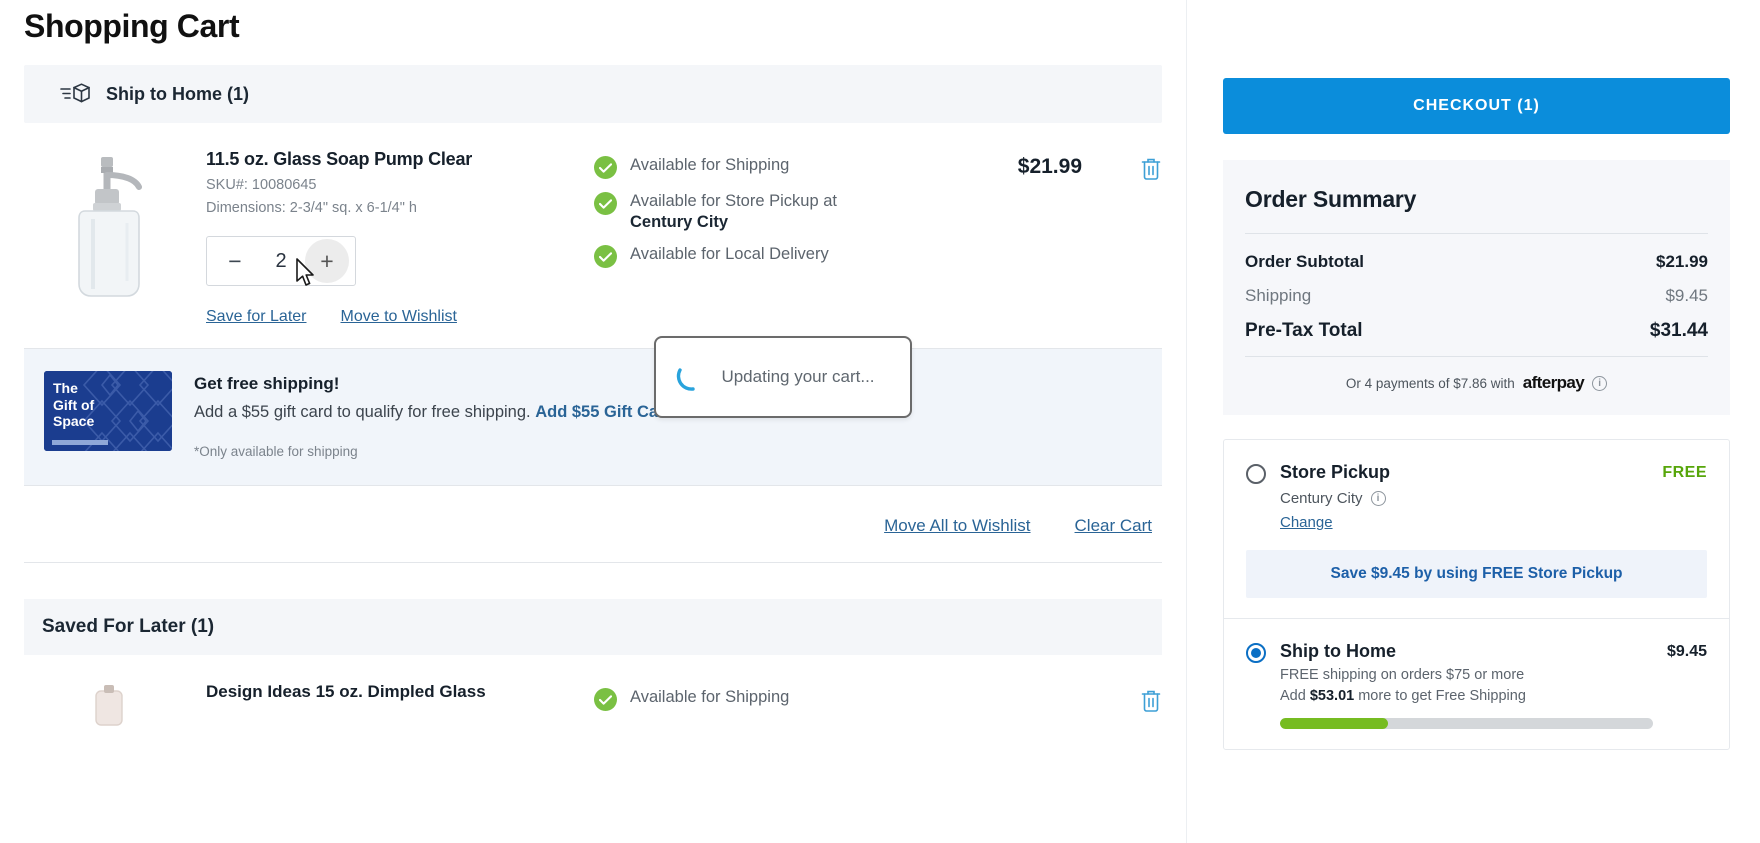  What do you see at coordinates (65, 388) in the screenshot?
I see `gift-card-line-1: The` at bounding box center [65, 388].